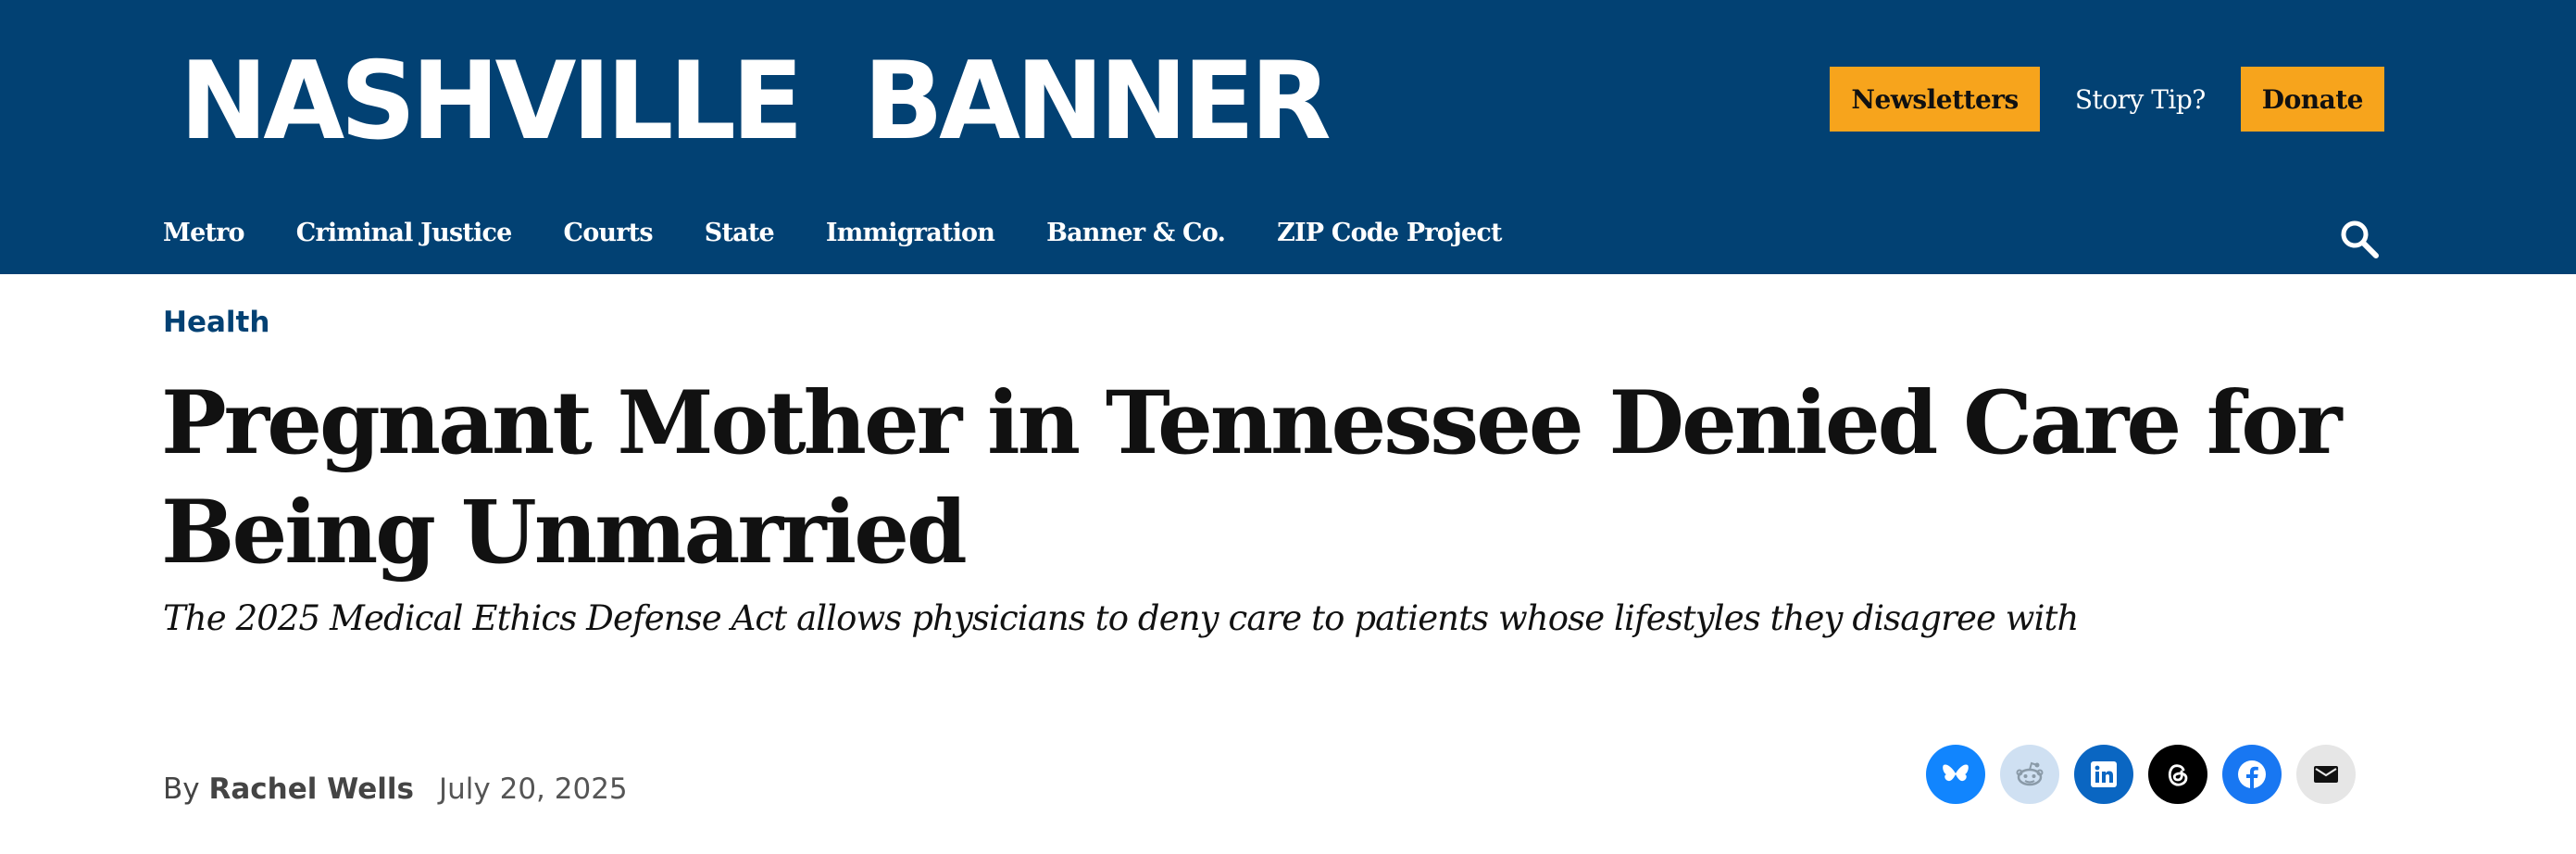 The image size is (2576, 854). I want to click on search-icon, so click(2360, 239).